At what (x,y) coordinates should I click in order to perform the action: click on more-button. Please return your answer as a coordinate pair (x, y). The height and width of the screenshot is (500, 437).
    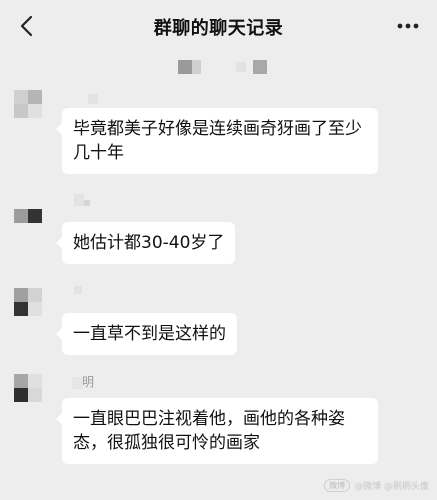
    Looking at the image, I should click on (408, 26).